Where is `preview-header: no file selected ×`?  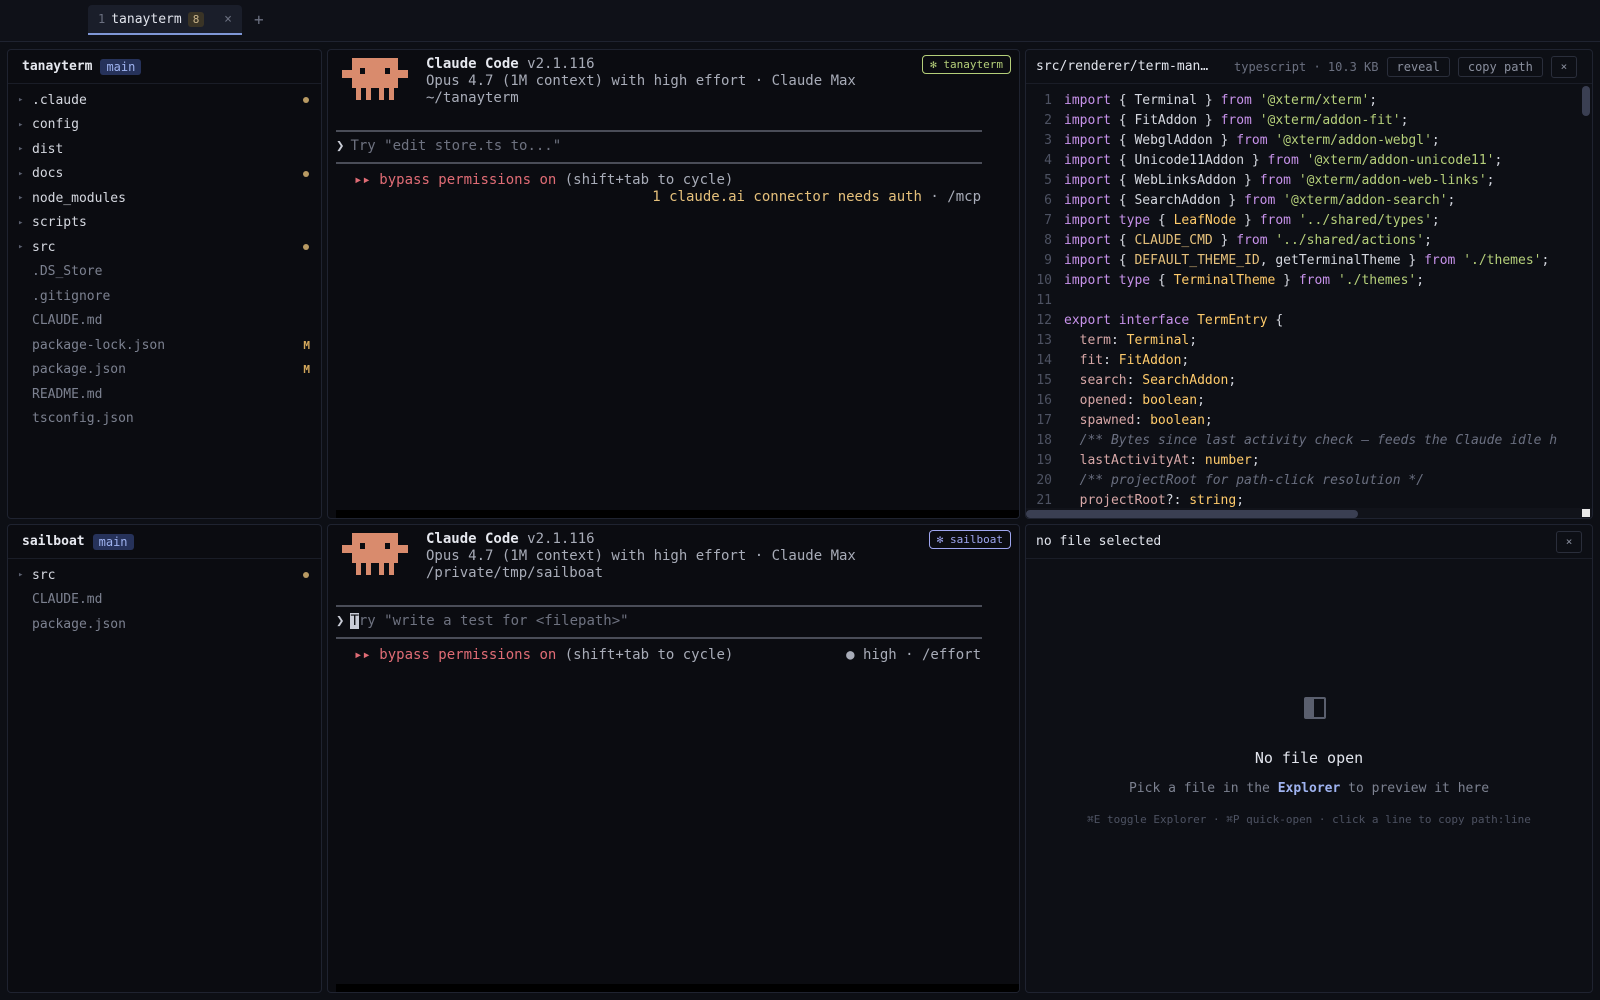 preview-header: no file selected × is located at coordinates (1309, 542).